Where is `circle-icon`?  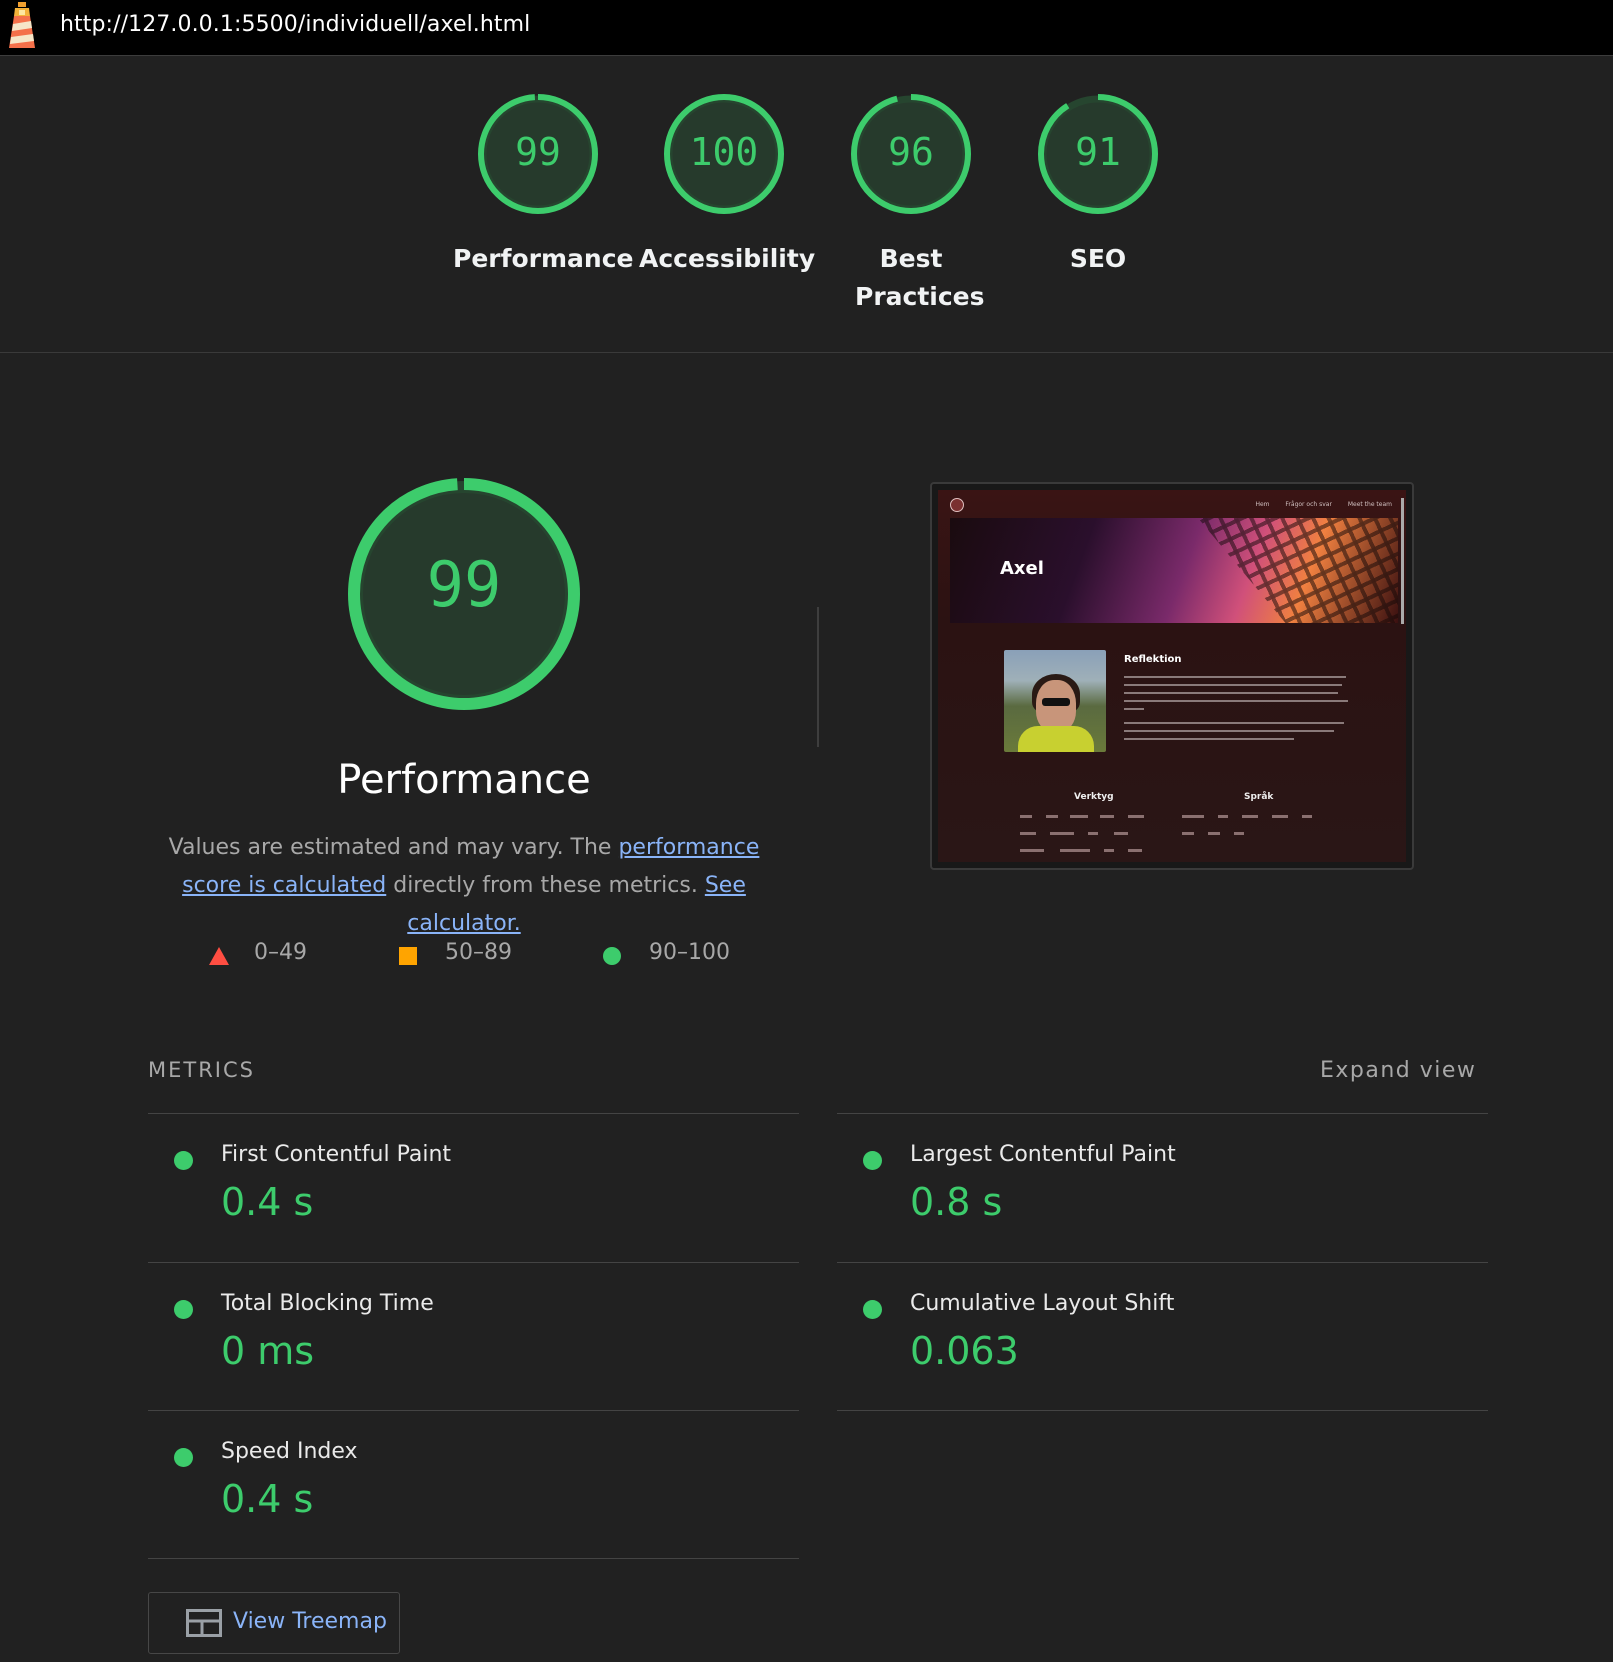
circle-icon is located at coordinates (612, 956).